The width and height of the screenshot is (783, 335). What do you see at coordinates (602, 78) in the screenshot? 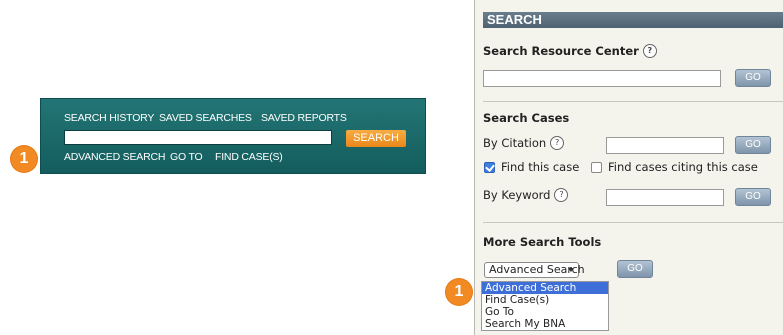
I see `resource-center-input` at bounding box center [602, 78].